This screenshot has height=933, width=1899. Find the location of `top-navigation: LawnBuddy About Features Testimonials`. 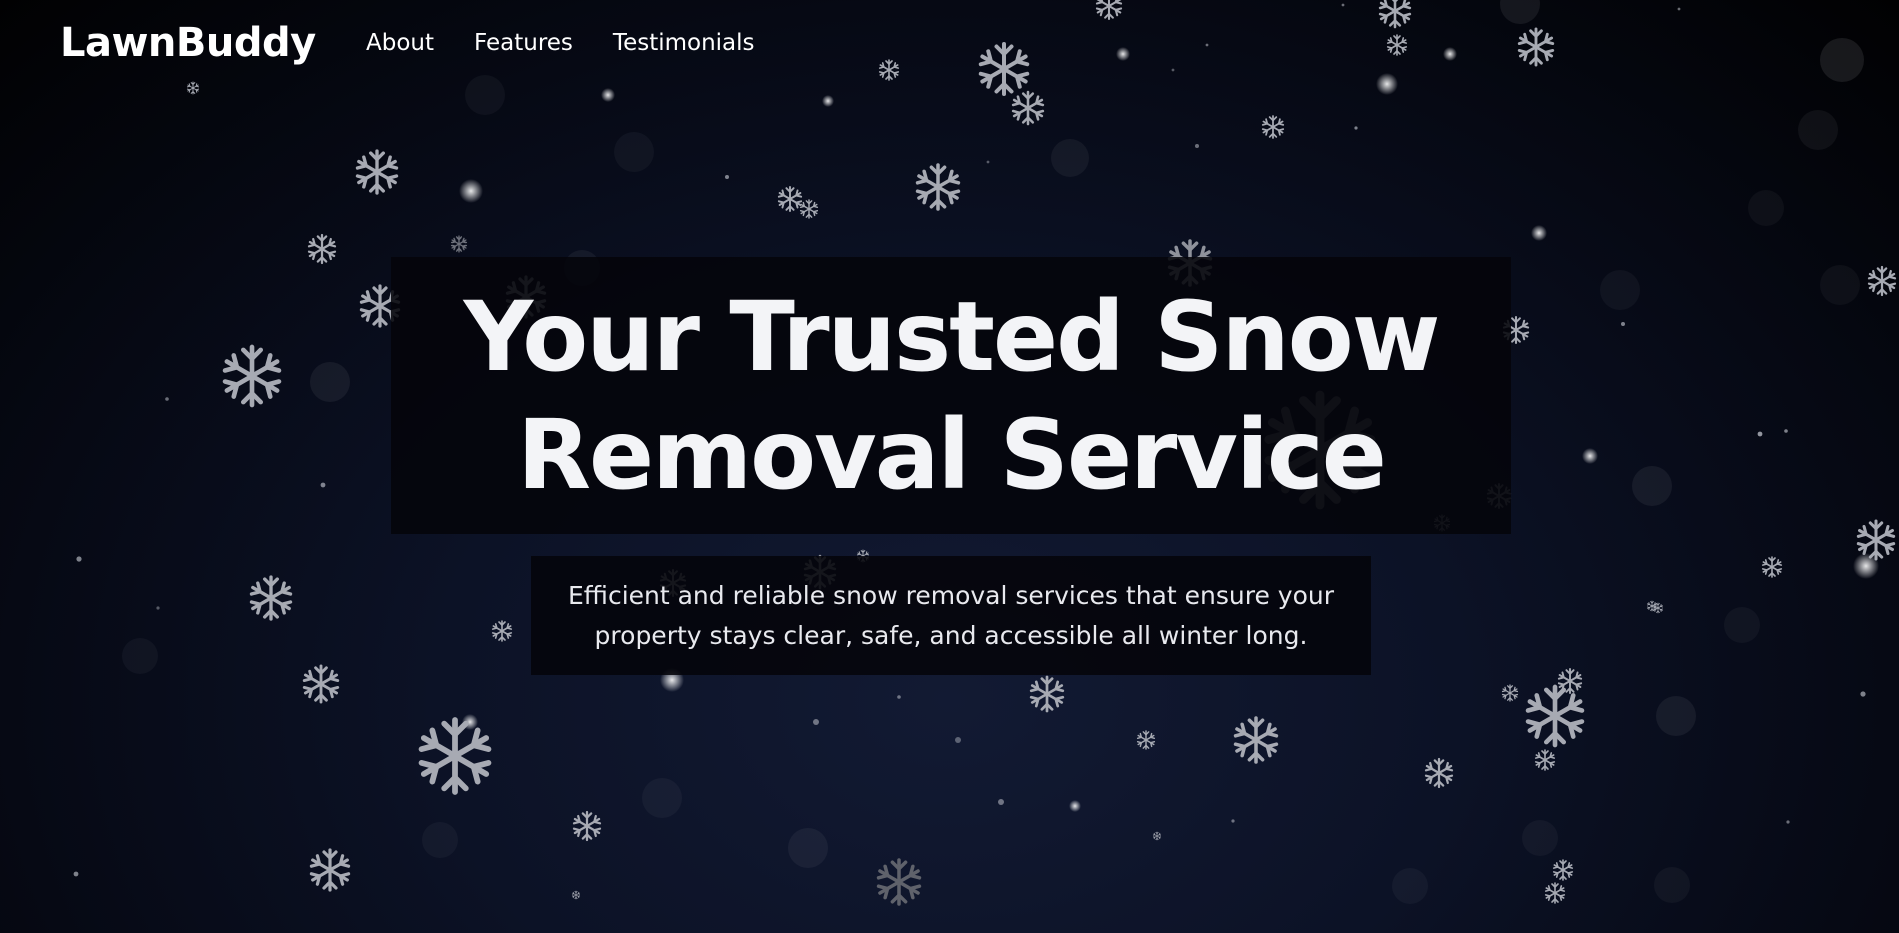

top-navigation: LawnBuddy About Features Testimonials is located at coordinates (949, 46).